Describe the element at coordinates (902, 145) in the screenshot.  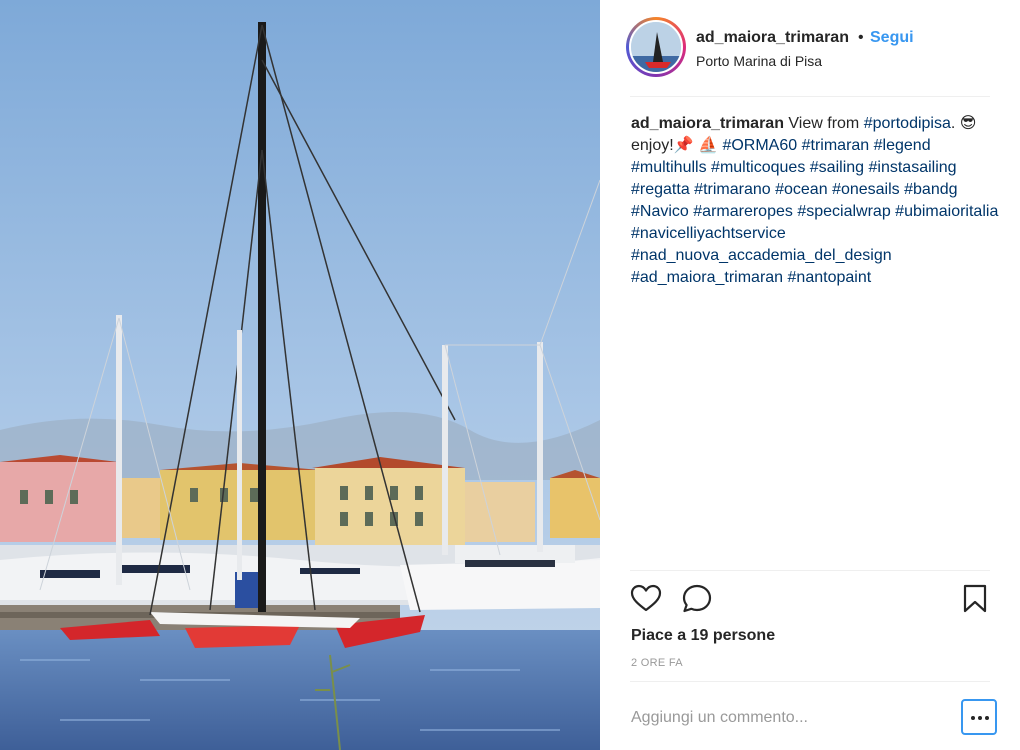
I see `hashtag-link: #legend` at that location.